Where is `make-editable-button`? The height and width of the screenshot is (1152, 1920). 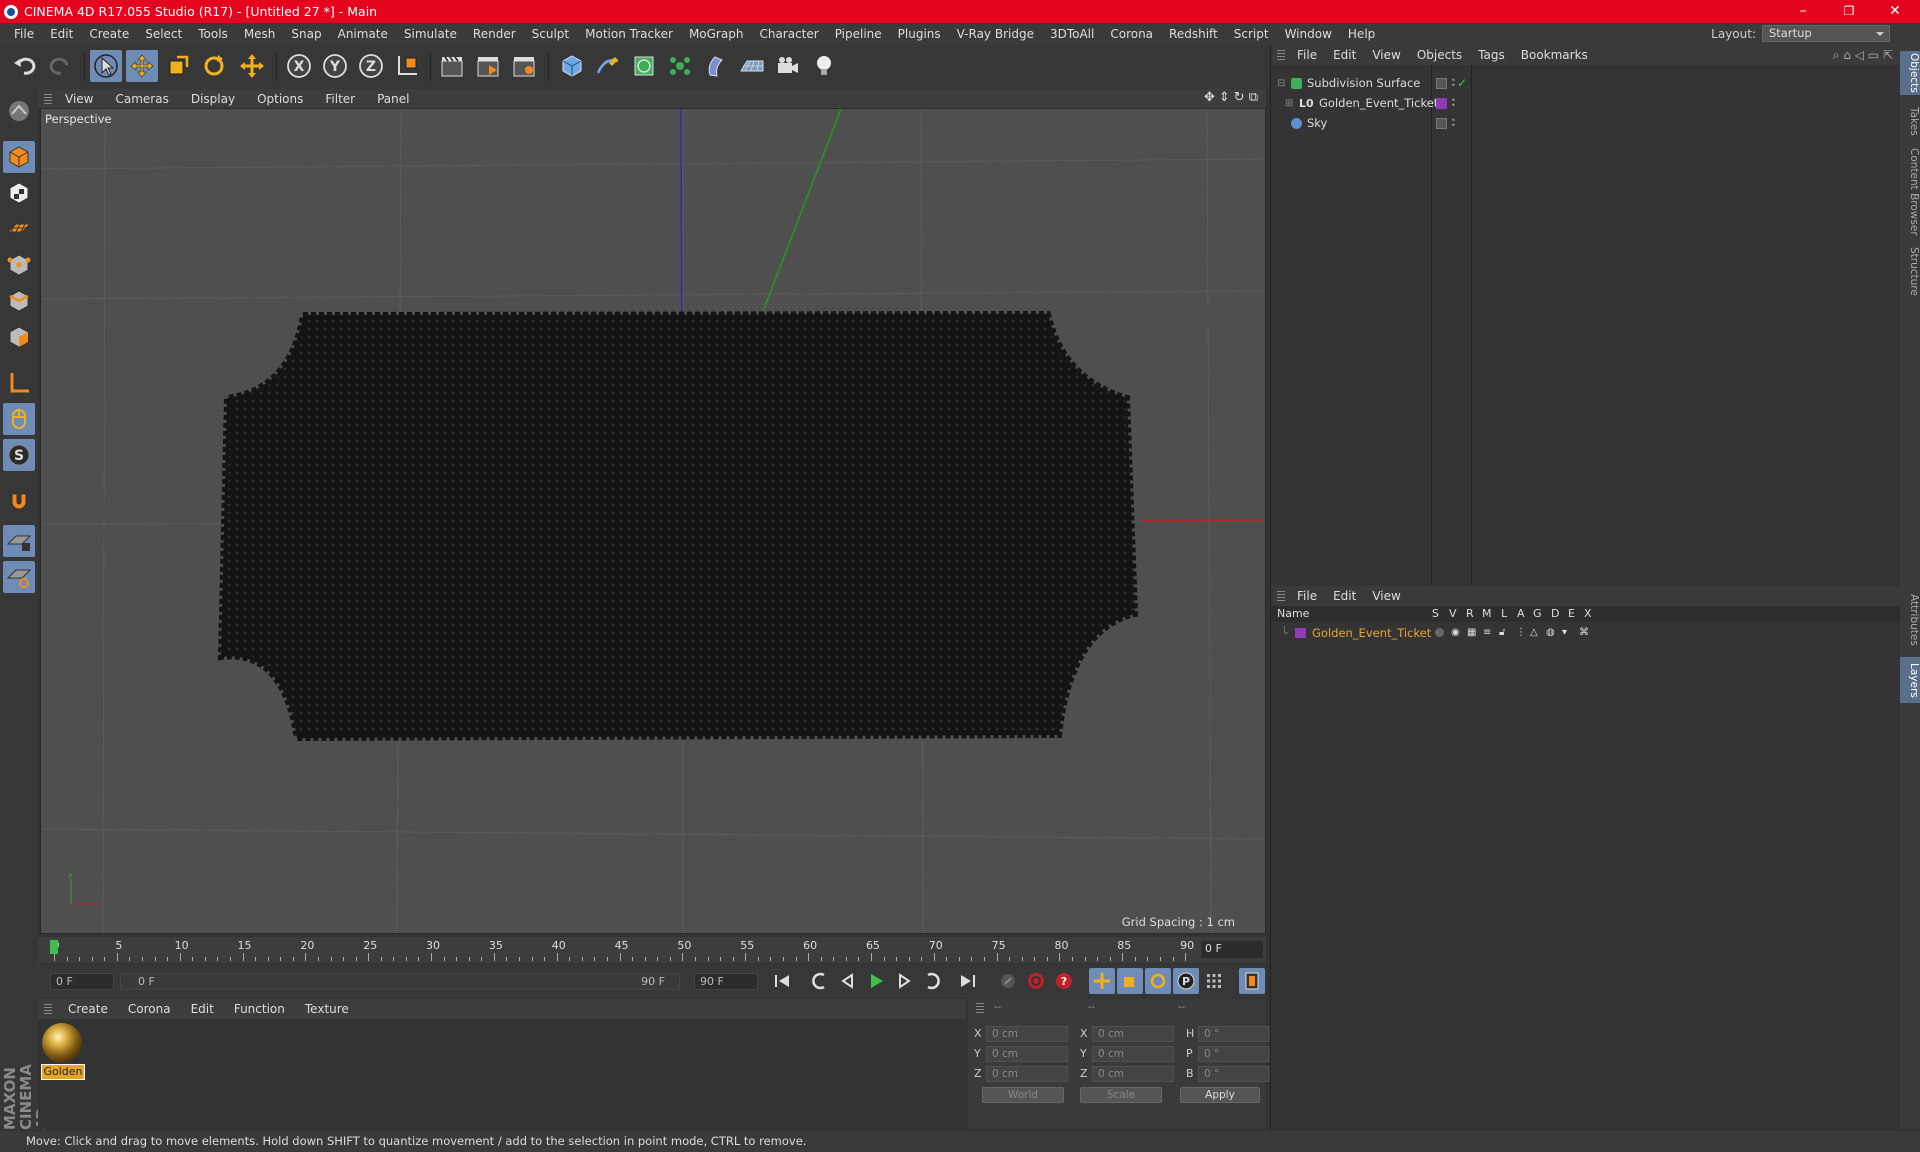
make-editable-button is located at coordinates (19, 111).